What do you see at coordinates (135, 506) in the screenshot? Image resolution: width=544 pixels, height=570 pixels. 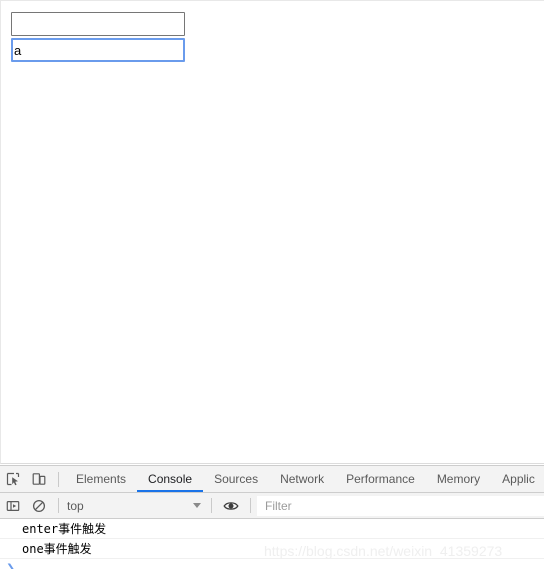 I see `execution-context-select: top` at bounding box center [135, 506].